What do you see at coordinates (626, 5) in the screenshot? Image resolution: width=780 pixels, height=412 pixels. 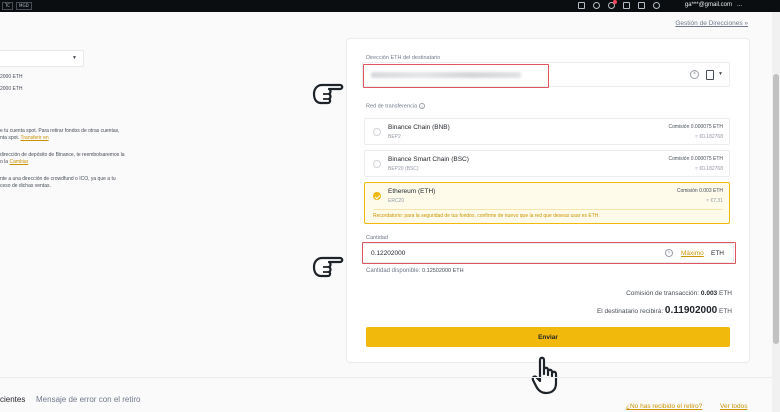 I see `document-icon` at bounding box center [626, 5].